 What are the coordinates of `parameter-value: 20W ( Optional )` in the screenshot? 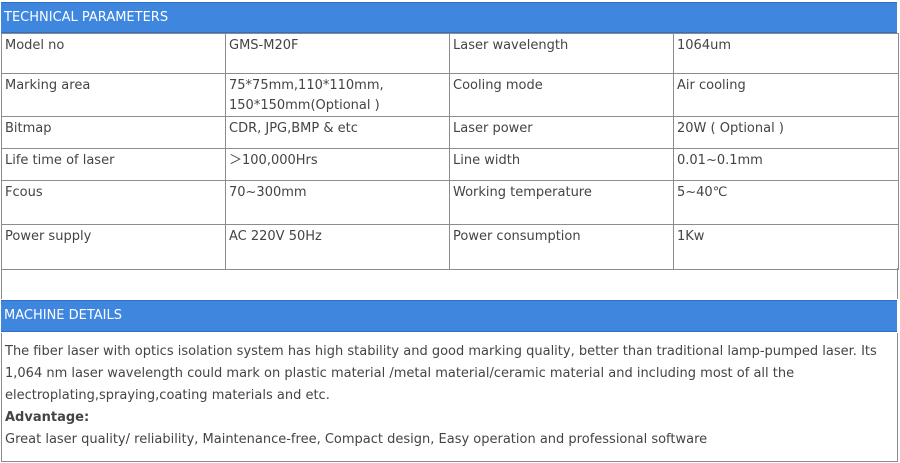 It's located at (786, 132).